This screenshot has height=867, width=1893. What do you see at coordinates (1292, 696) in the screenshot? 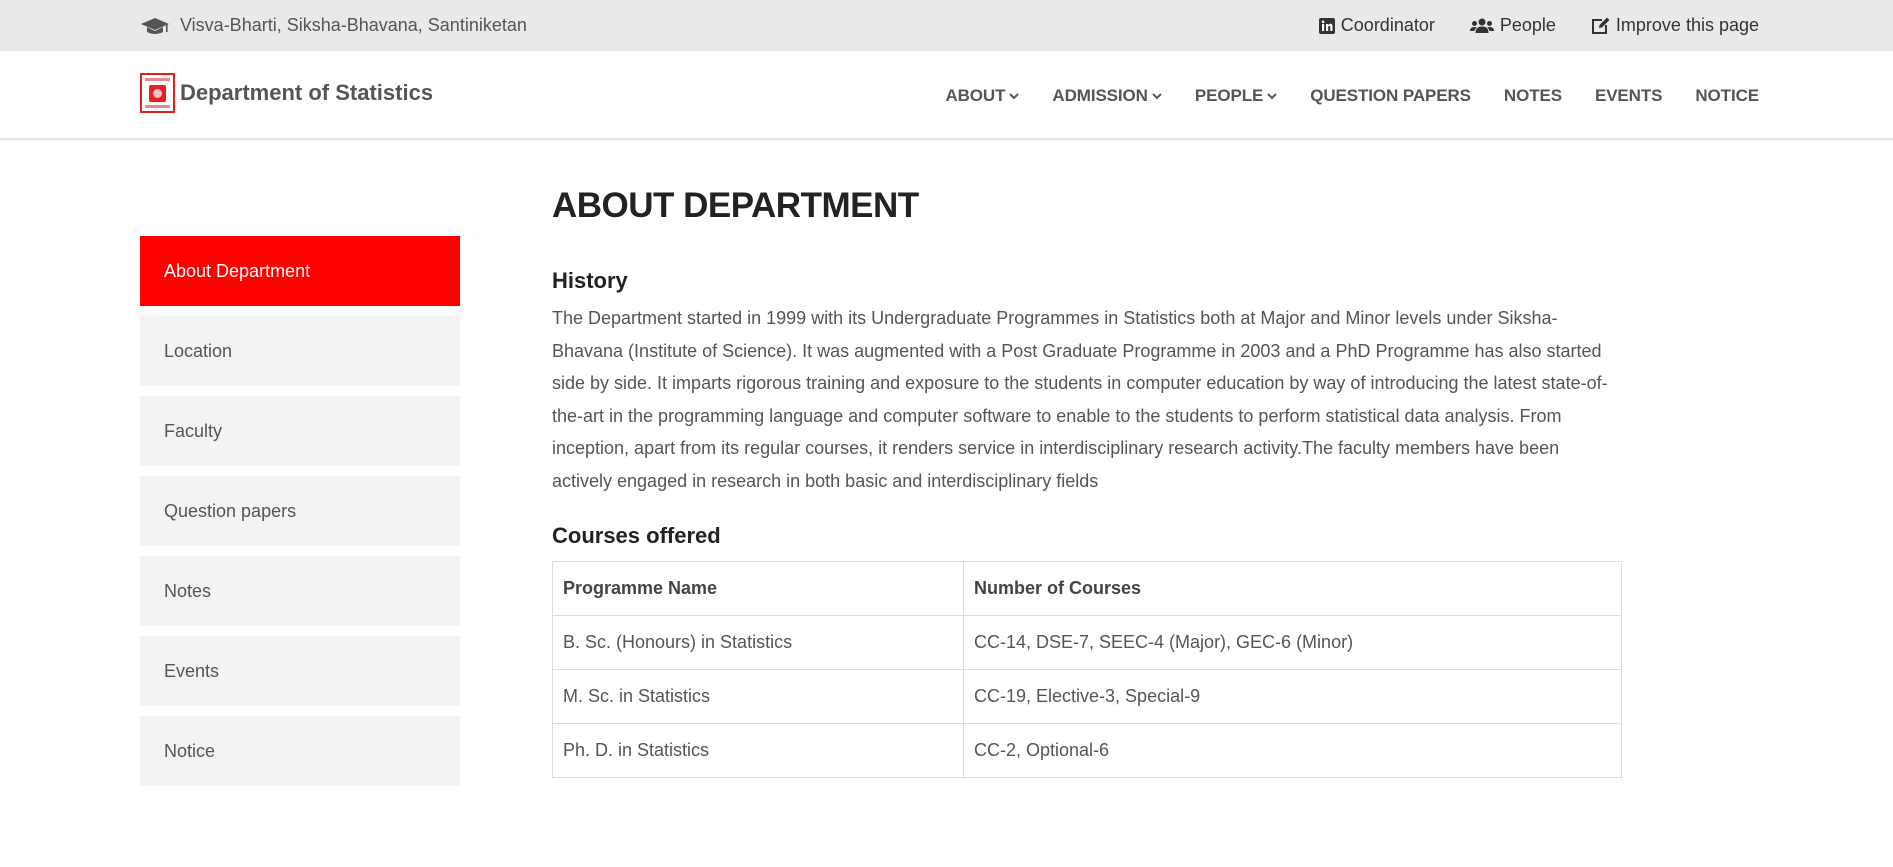
I see `course-count-cell: CC-19, Elective-3, Special-9` at bounding box center [1292, 696].